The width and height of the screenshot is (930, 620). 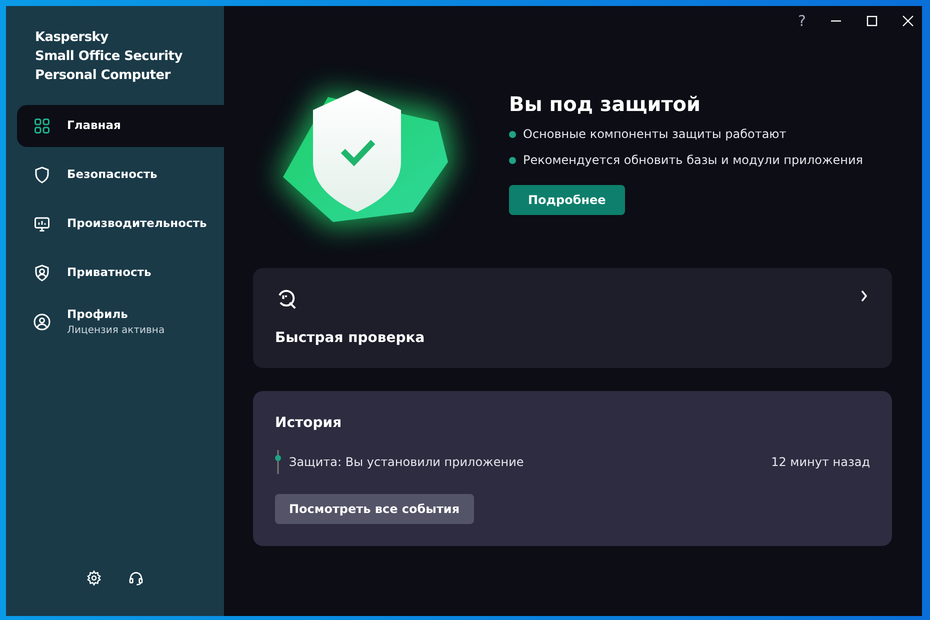 I want to click on nav-label: Производительность, so click(x=137, y=223).